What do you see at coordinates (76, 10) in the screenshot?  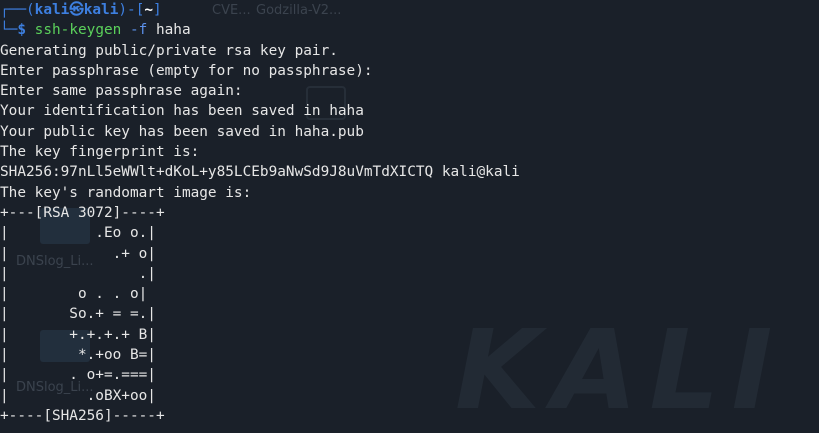 I see `prompt-at-symbol: ㉿` at bounding box center [76, 10].